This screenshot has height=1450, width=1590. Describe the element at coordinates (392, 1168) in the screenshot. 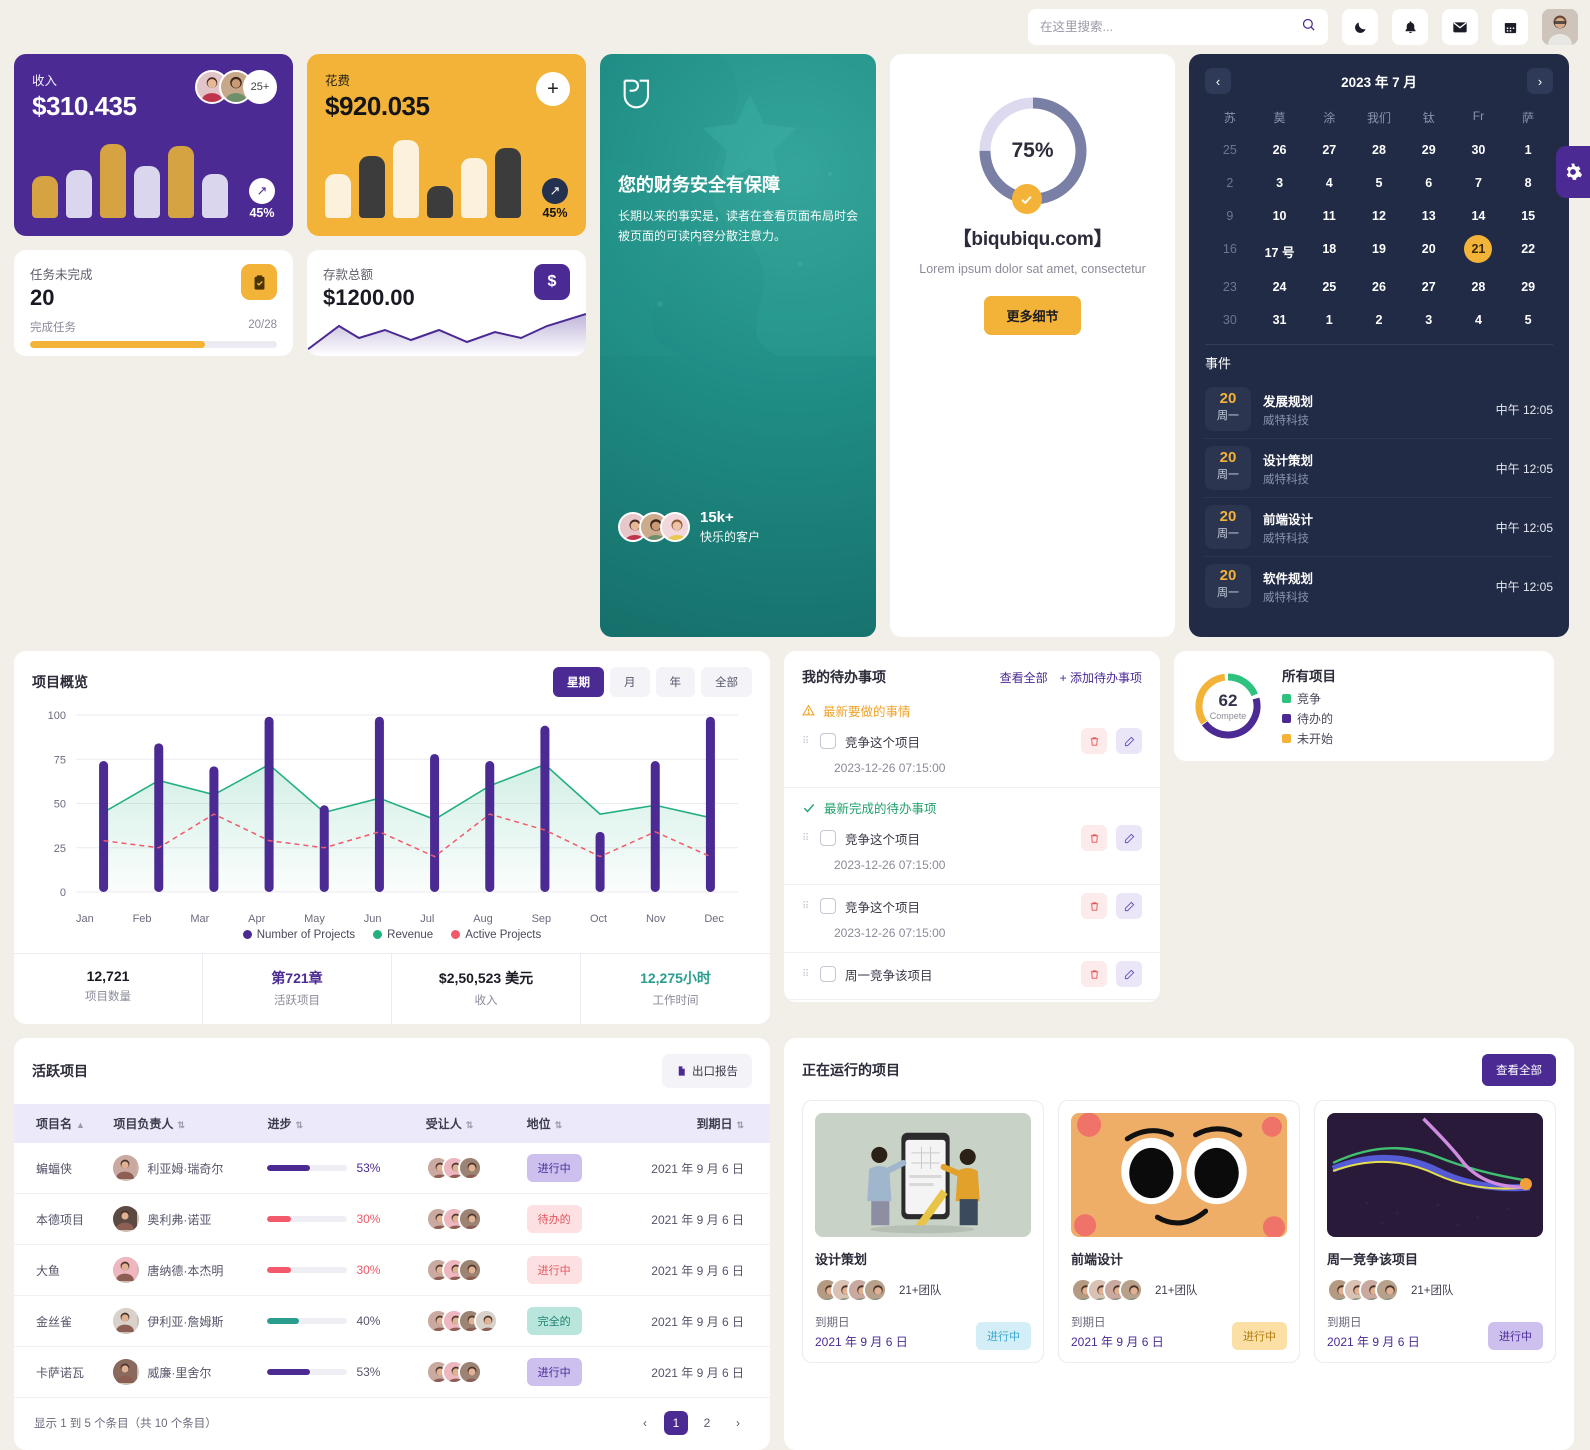

I see `table-row: 蝙蝠侠 利亚姆·瑞奇尔 53% 进行中 2021 年 9 月 6 日` at that location.